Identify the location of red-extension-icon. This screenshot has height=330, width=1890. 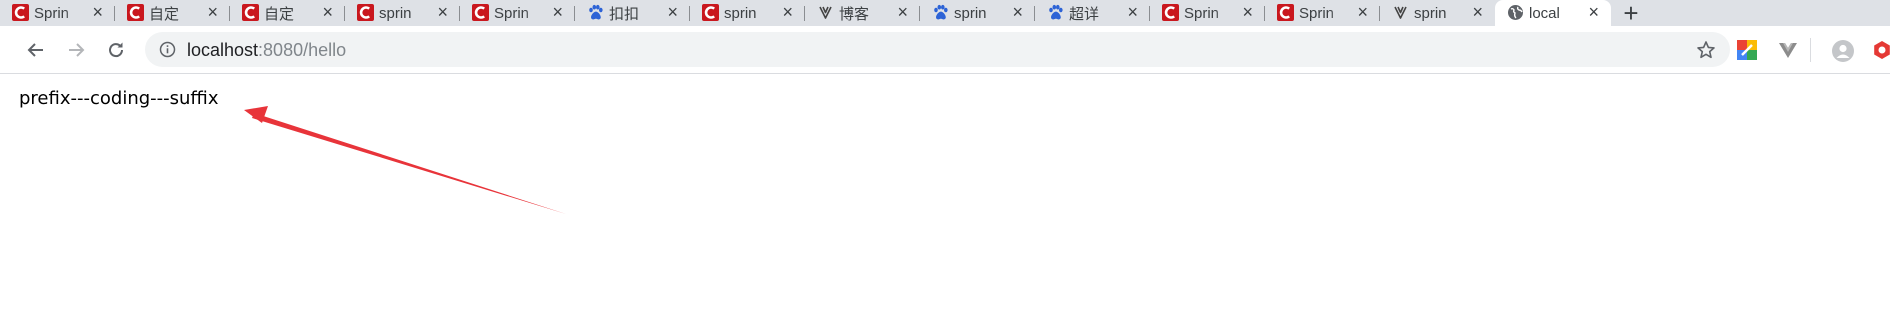
(1881, 50).